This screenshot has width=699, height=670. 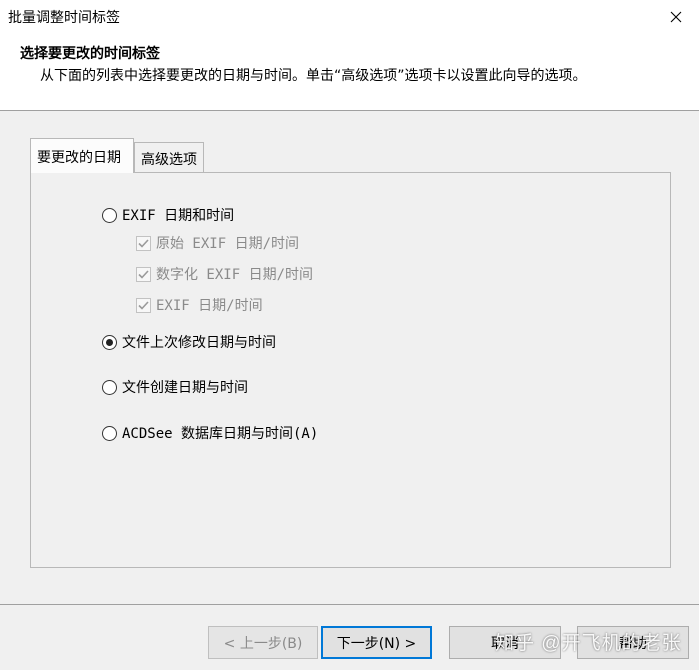 I want to click on radio-acdsee, so click(x=109, y=433).